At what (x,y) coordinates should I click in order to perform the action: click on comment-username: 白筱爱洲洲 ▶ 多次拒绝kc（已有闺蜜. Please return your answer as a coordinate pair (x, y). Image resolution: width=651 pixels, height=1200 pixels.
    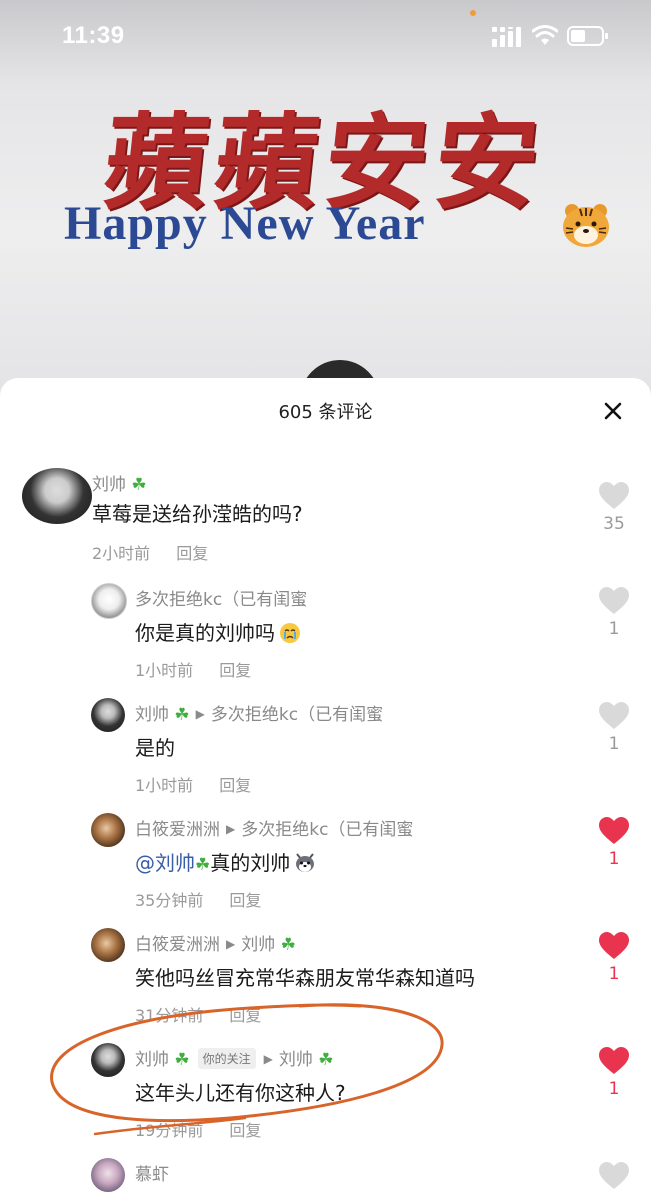
    Looking at the image, I should click on (274, 827).